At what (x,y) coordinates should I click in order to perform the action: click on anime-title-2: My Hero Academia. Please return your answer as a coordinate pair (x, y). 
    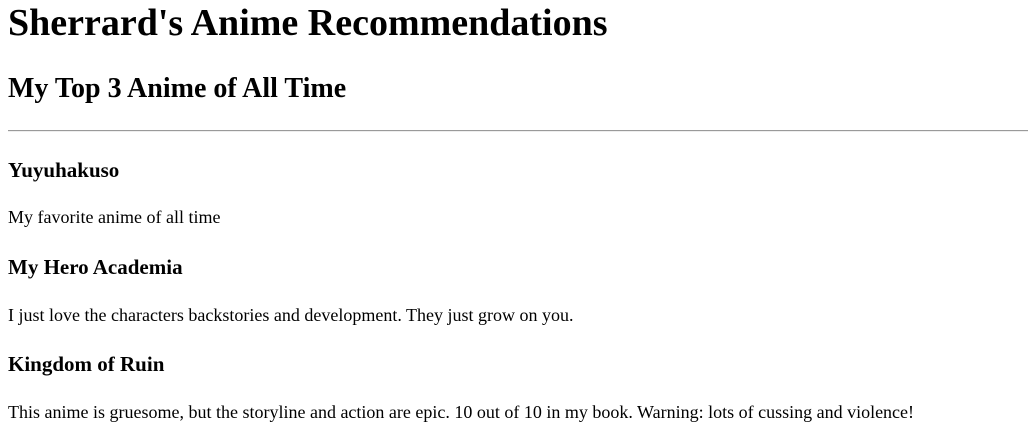
    Looking at the image, I should click on (95, 267).